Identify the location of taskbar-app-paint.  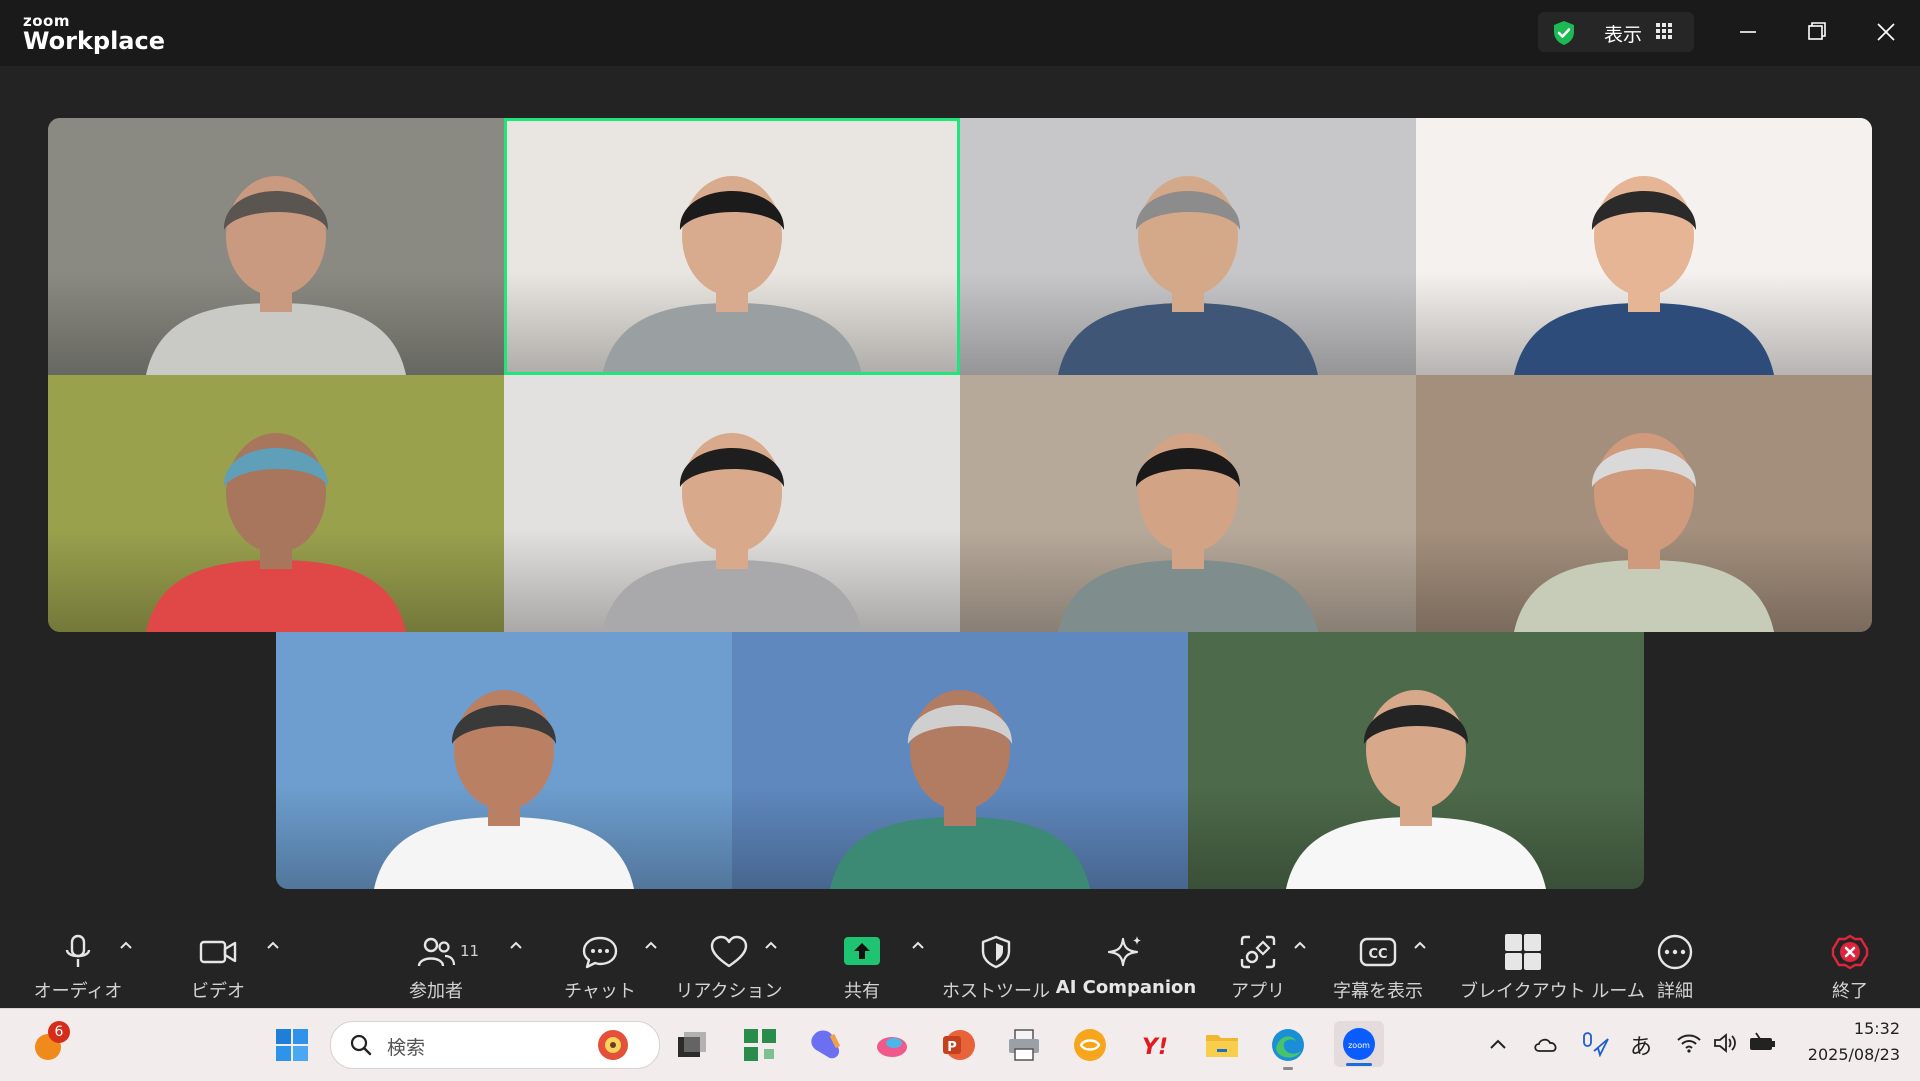
(892, 1045).